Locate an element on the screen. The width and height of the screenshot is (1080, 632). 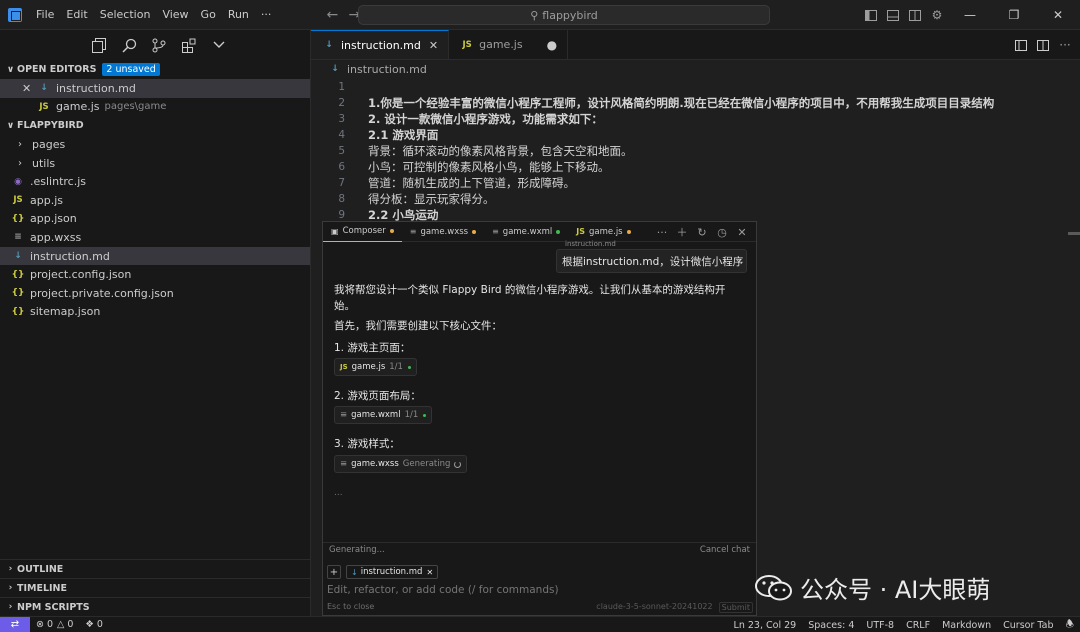
context-chip: ↓ instruction.md ✕ is located at coordinates (392, 572).